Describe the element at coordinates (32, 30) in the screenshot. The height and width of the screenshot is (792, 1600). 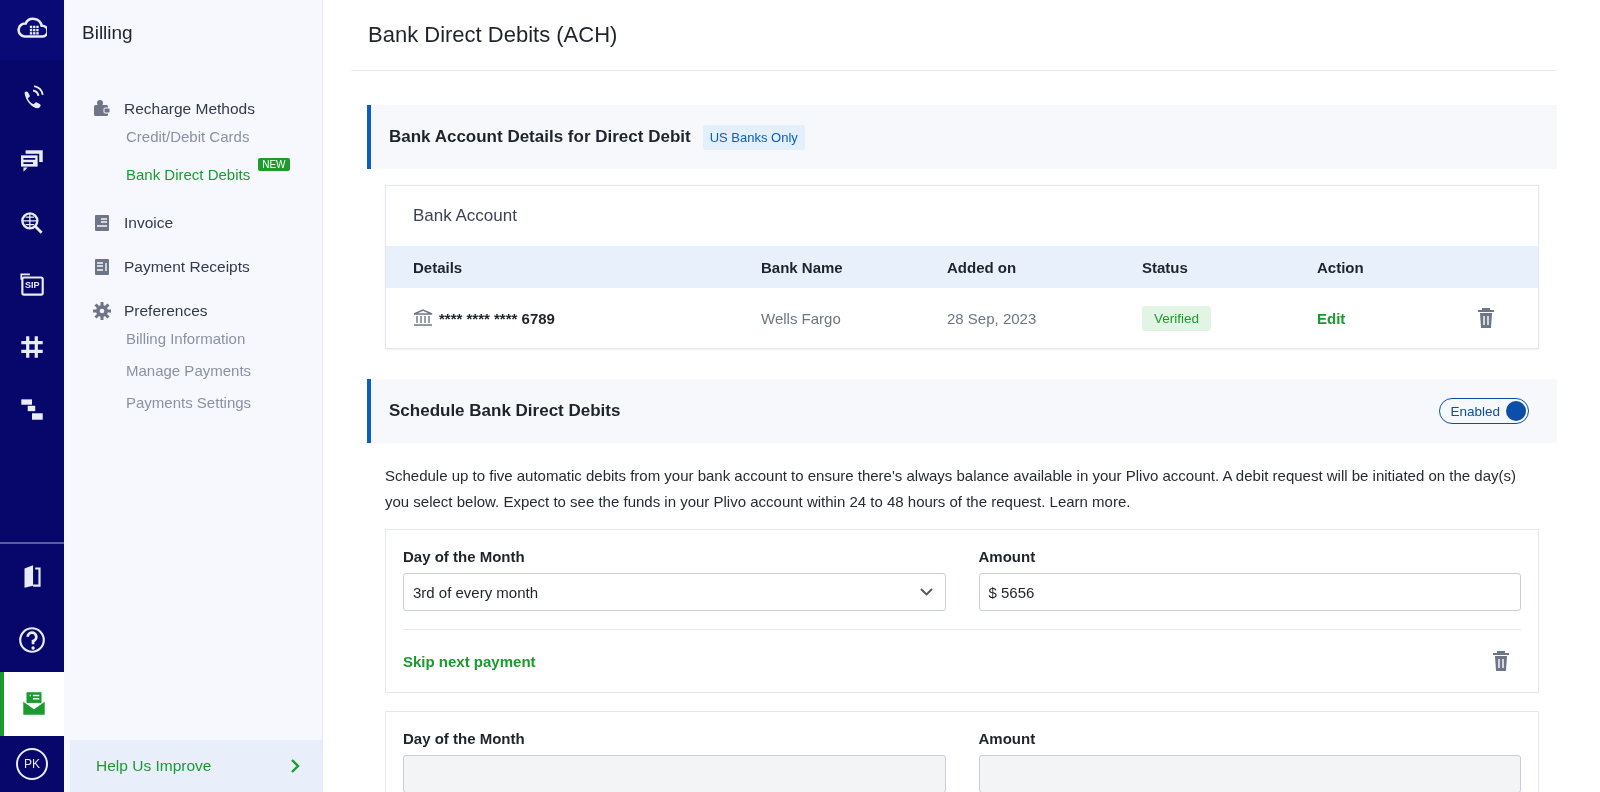
I see `app-logo` at that location.